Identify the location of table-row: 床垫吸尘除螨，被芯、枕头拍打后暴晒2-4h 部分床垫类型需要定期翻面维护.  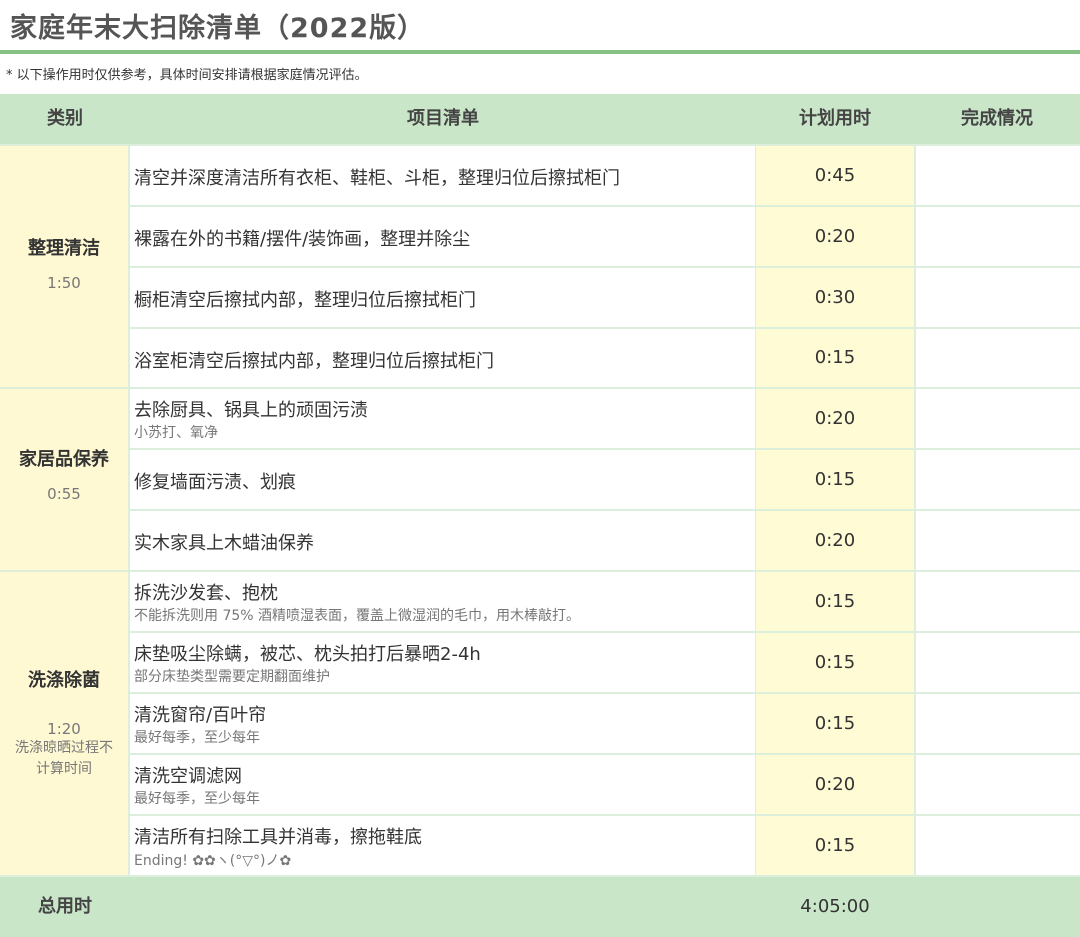
(442, 662).